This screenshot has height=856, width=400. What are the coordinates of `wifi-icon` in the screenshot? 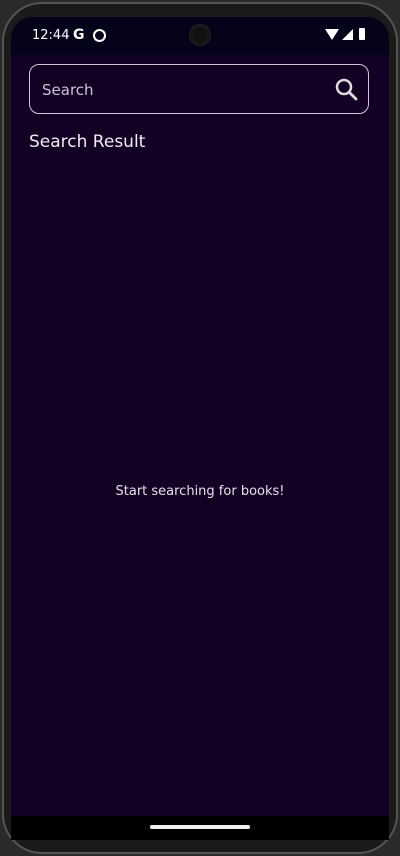 It's located at (332, 34).